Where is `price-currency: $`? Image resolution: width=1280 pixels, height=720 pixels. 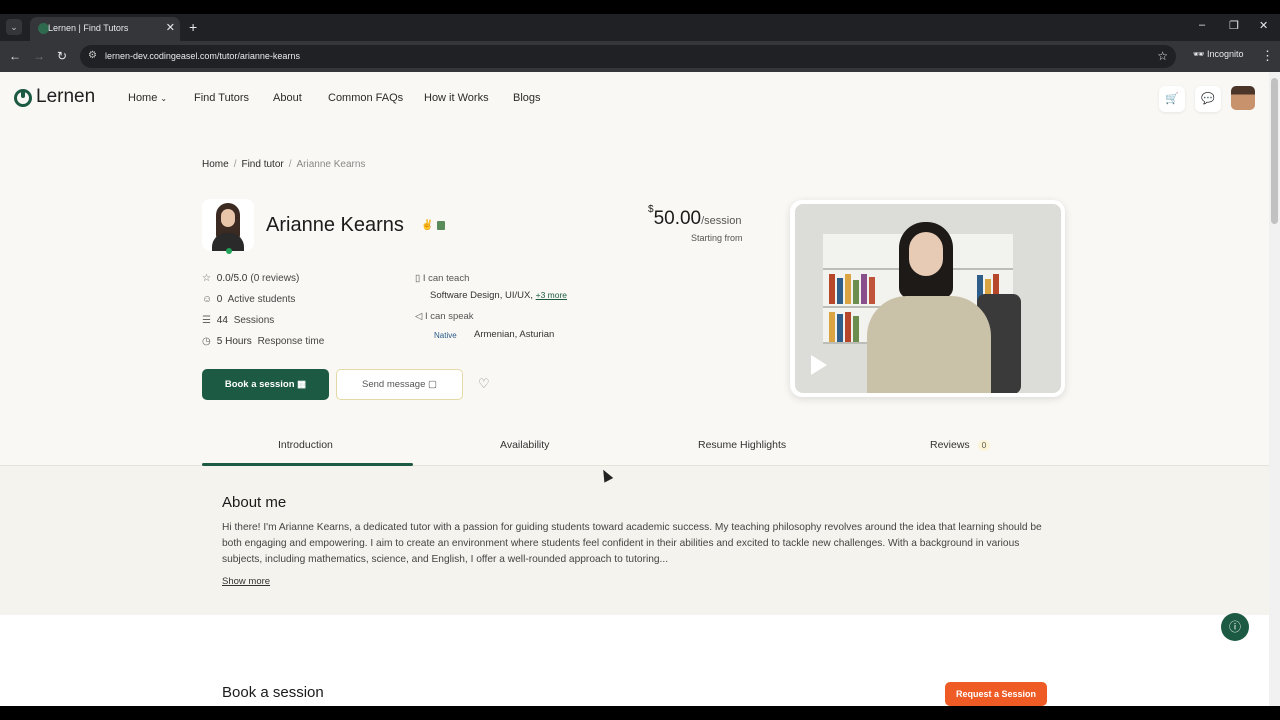
price-currency: $ is located at coordinates (651, 209).